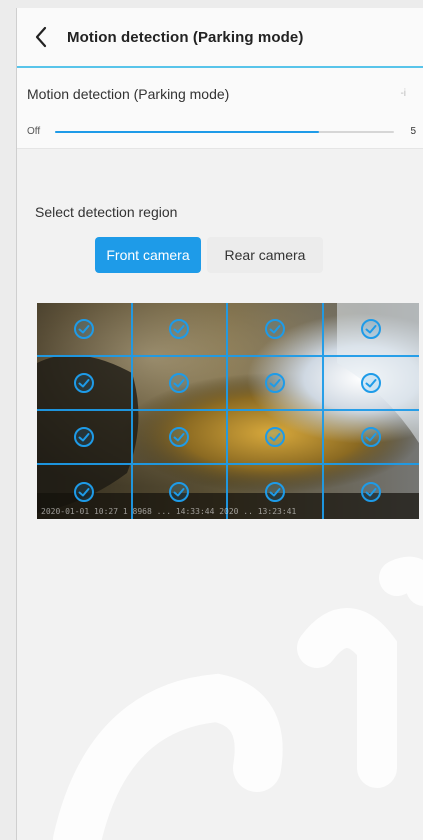 The width and height of the screenshot is (423, 840). What do you see at coordinates (265, 255) in the screenshot?
I see `tab-rear-camera: Rear camera` at bounding box center [265, 255].